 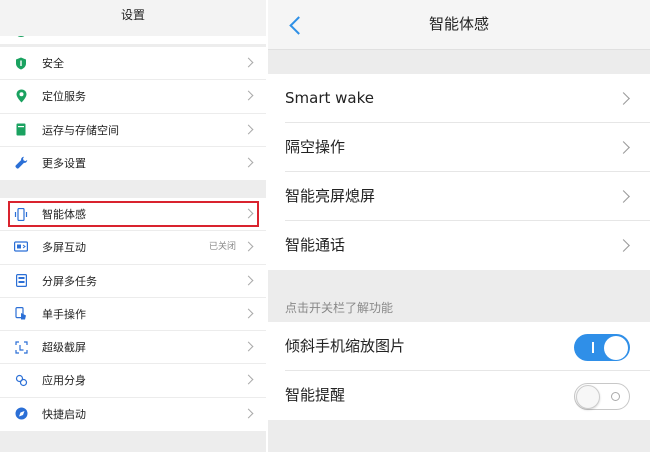 I want to click on toggle-on-mark, so click(x=593, y=347).